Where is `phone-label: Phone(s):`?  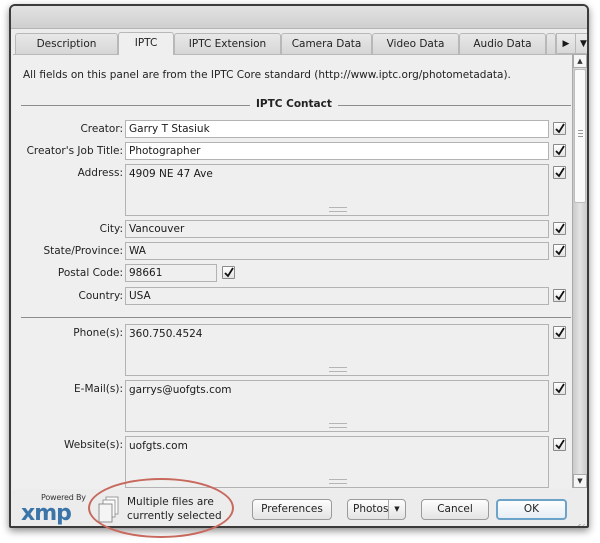 phone-label: Phone(s): is located at coordinates (98, 333).